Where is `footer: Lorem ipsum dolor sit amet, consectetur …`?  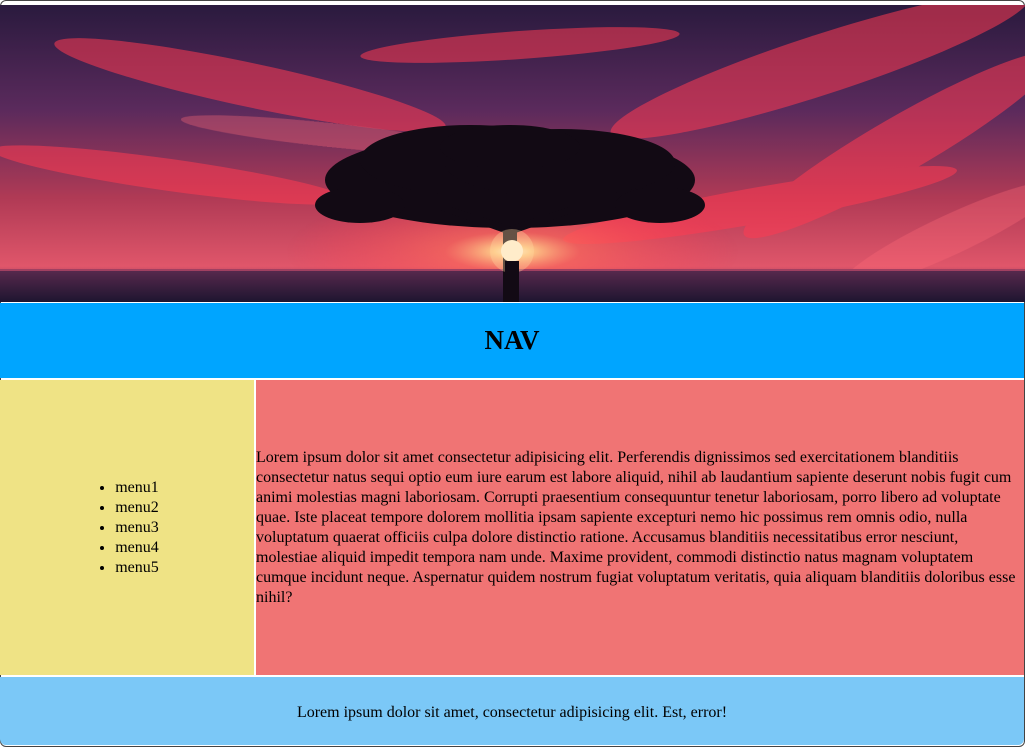 footer: Lorem ipsum dolor sit amet, consectetur … is located at coordinates (512, 711).